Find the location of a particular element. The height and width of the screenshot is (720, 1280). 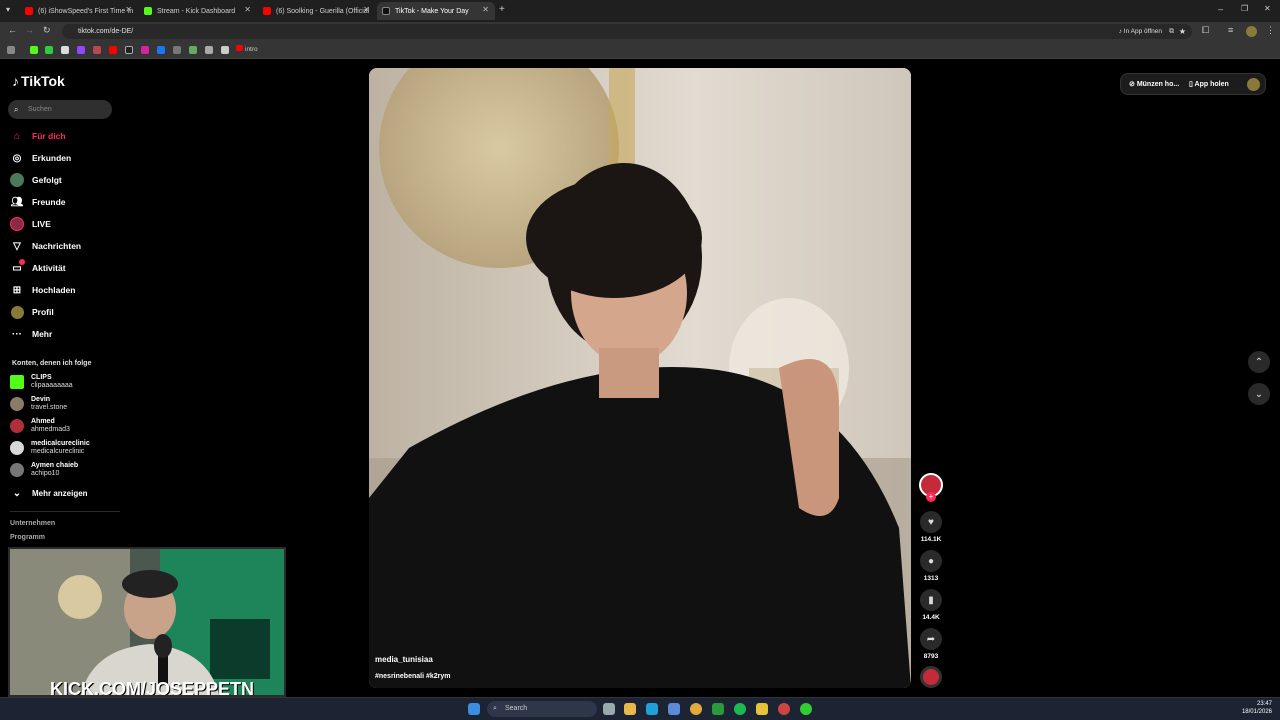

restore-icon: ❐ is located at coordinates (1244, 8).